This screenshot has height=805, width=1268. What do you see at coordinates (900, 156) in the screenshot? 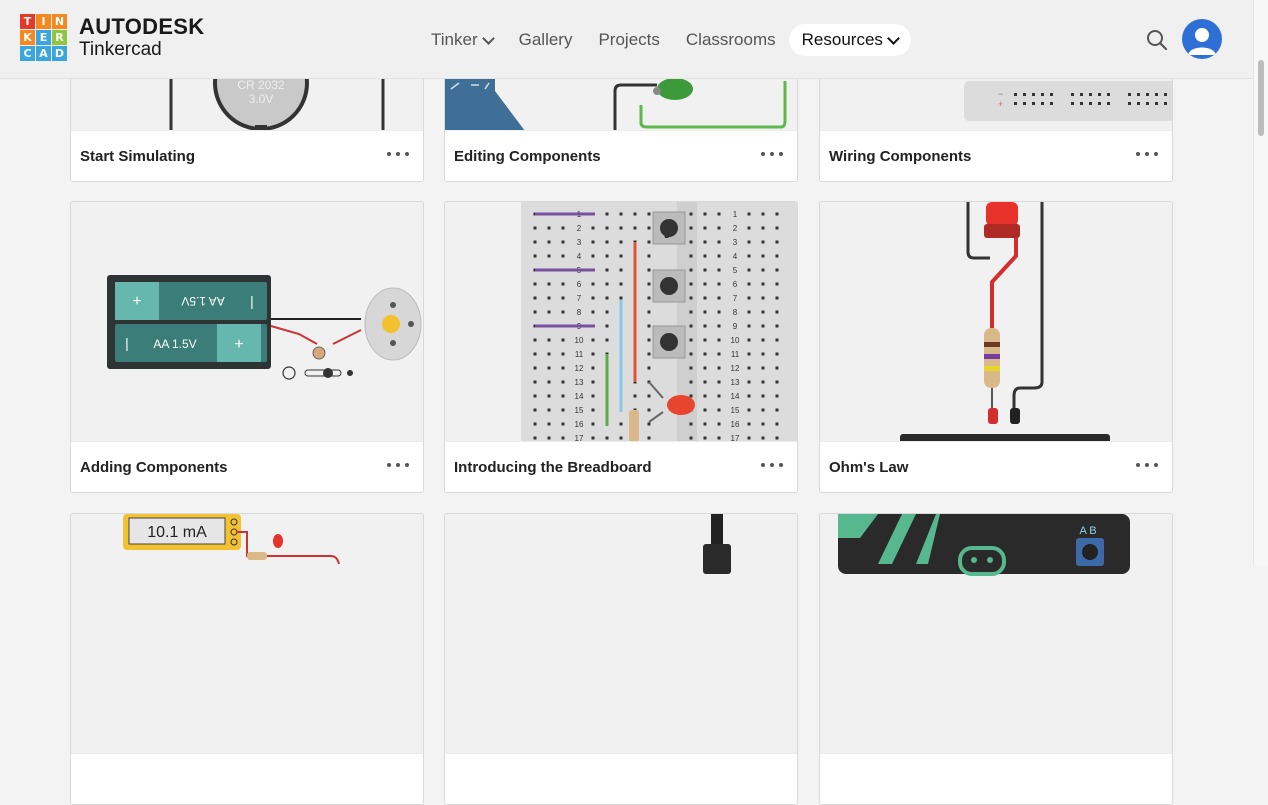
I see `card-title: Wiring Components` at bounding box center [900, 156].